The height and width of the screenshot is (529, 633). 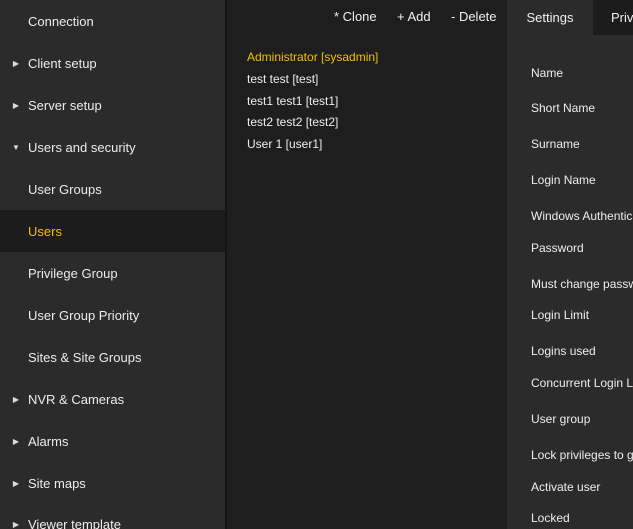 I want to click on sidebar-item-client-setup: ▶ Client setup, so click(x=112, y=63).